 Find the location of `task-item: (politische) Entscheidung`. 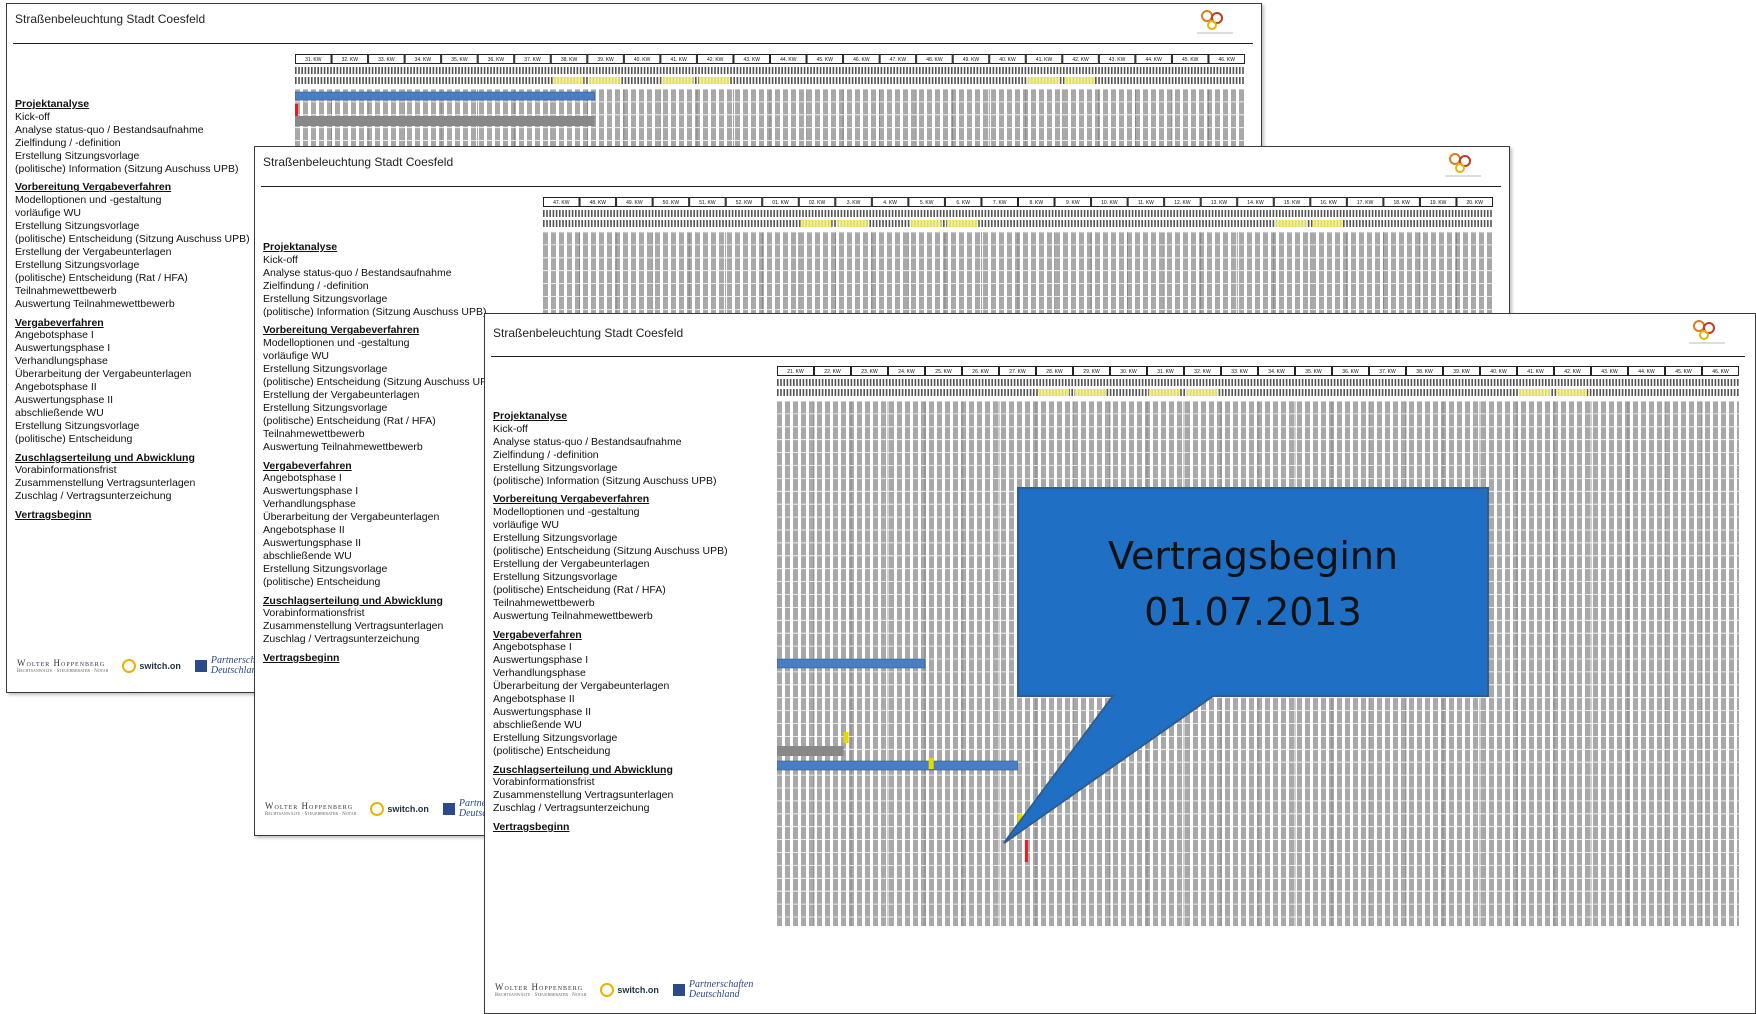

task-item: (politische) Entscheidung is located at coordinates (552, 750).